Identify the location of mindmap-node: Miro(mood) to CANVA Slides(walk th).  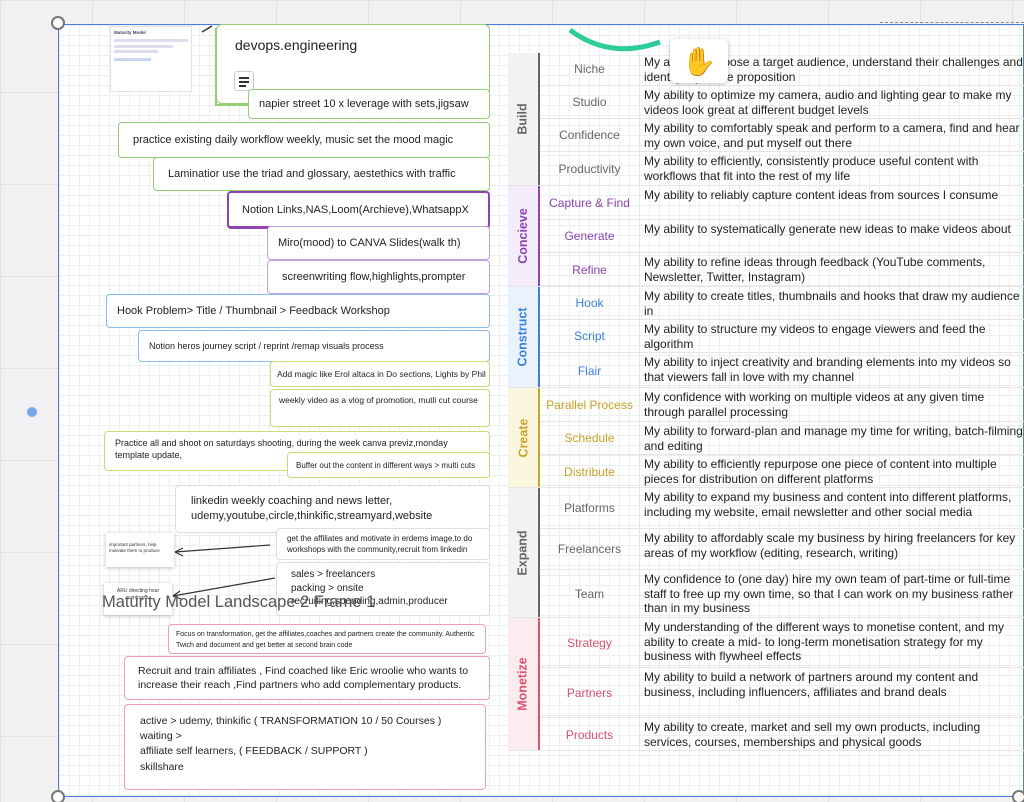
(378, 243).